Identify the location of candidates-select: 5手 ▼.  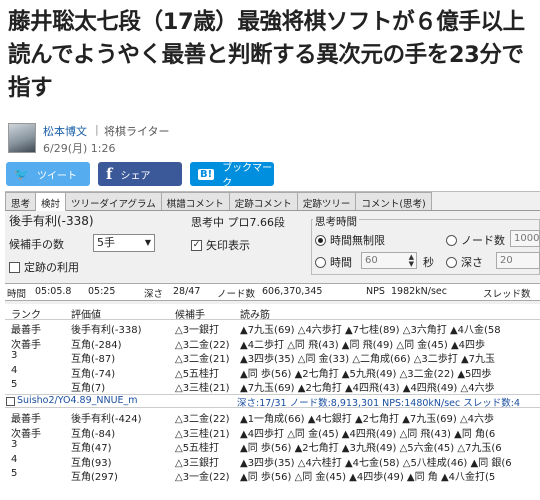
(124, 243).